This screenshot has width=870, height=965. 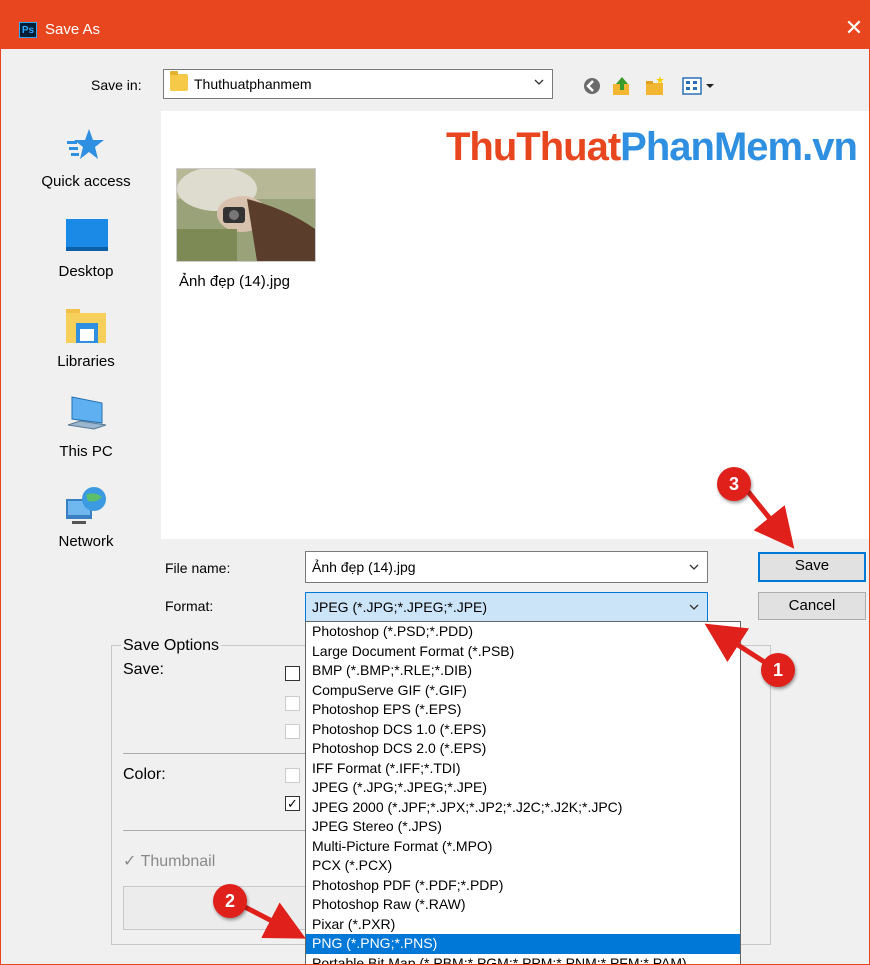 I want to click on place-label: Desktop, so click(x=86, y=271).